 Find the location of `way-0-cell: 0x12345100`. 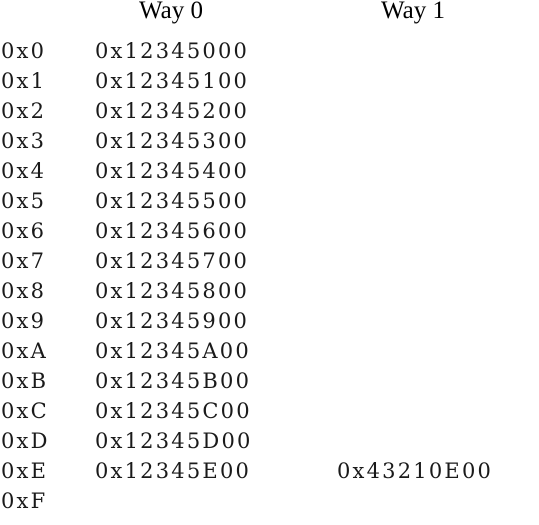

way-0-cell: 0x12345100 is located at coordinates (172, 81).